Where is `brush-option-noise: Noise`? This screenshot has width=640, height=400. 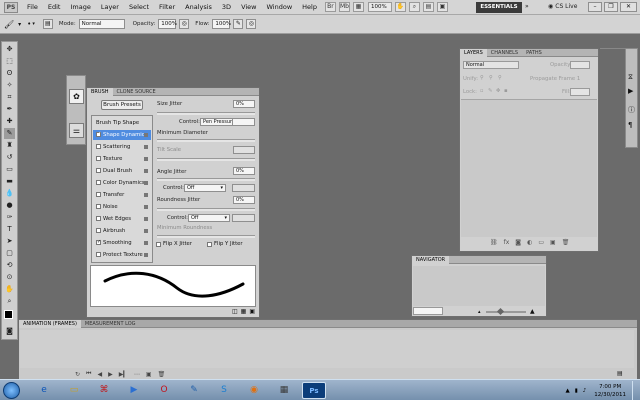
brush-option-noise: Noise is located at coordinates (122, 207).